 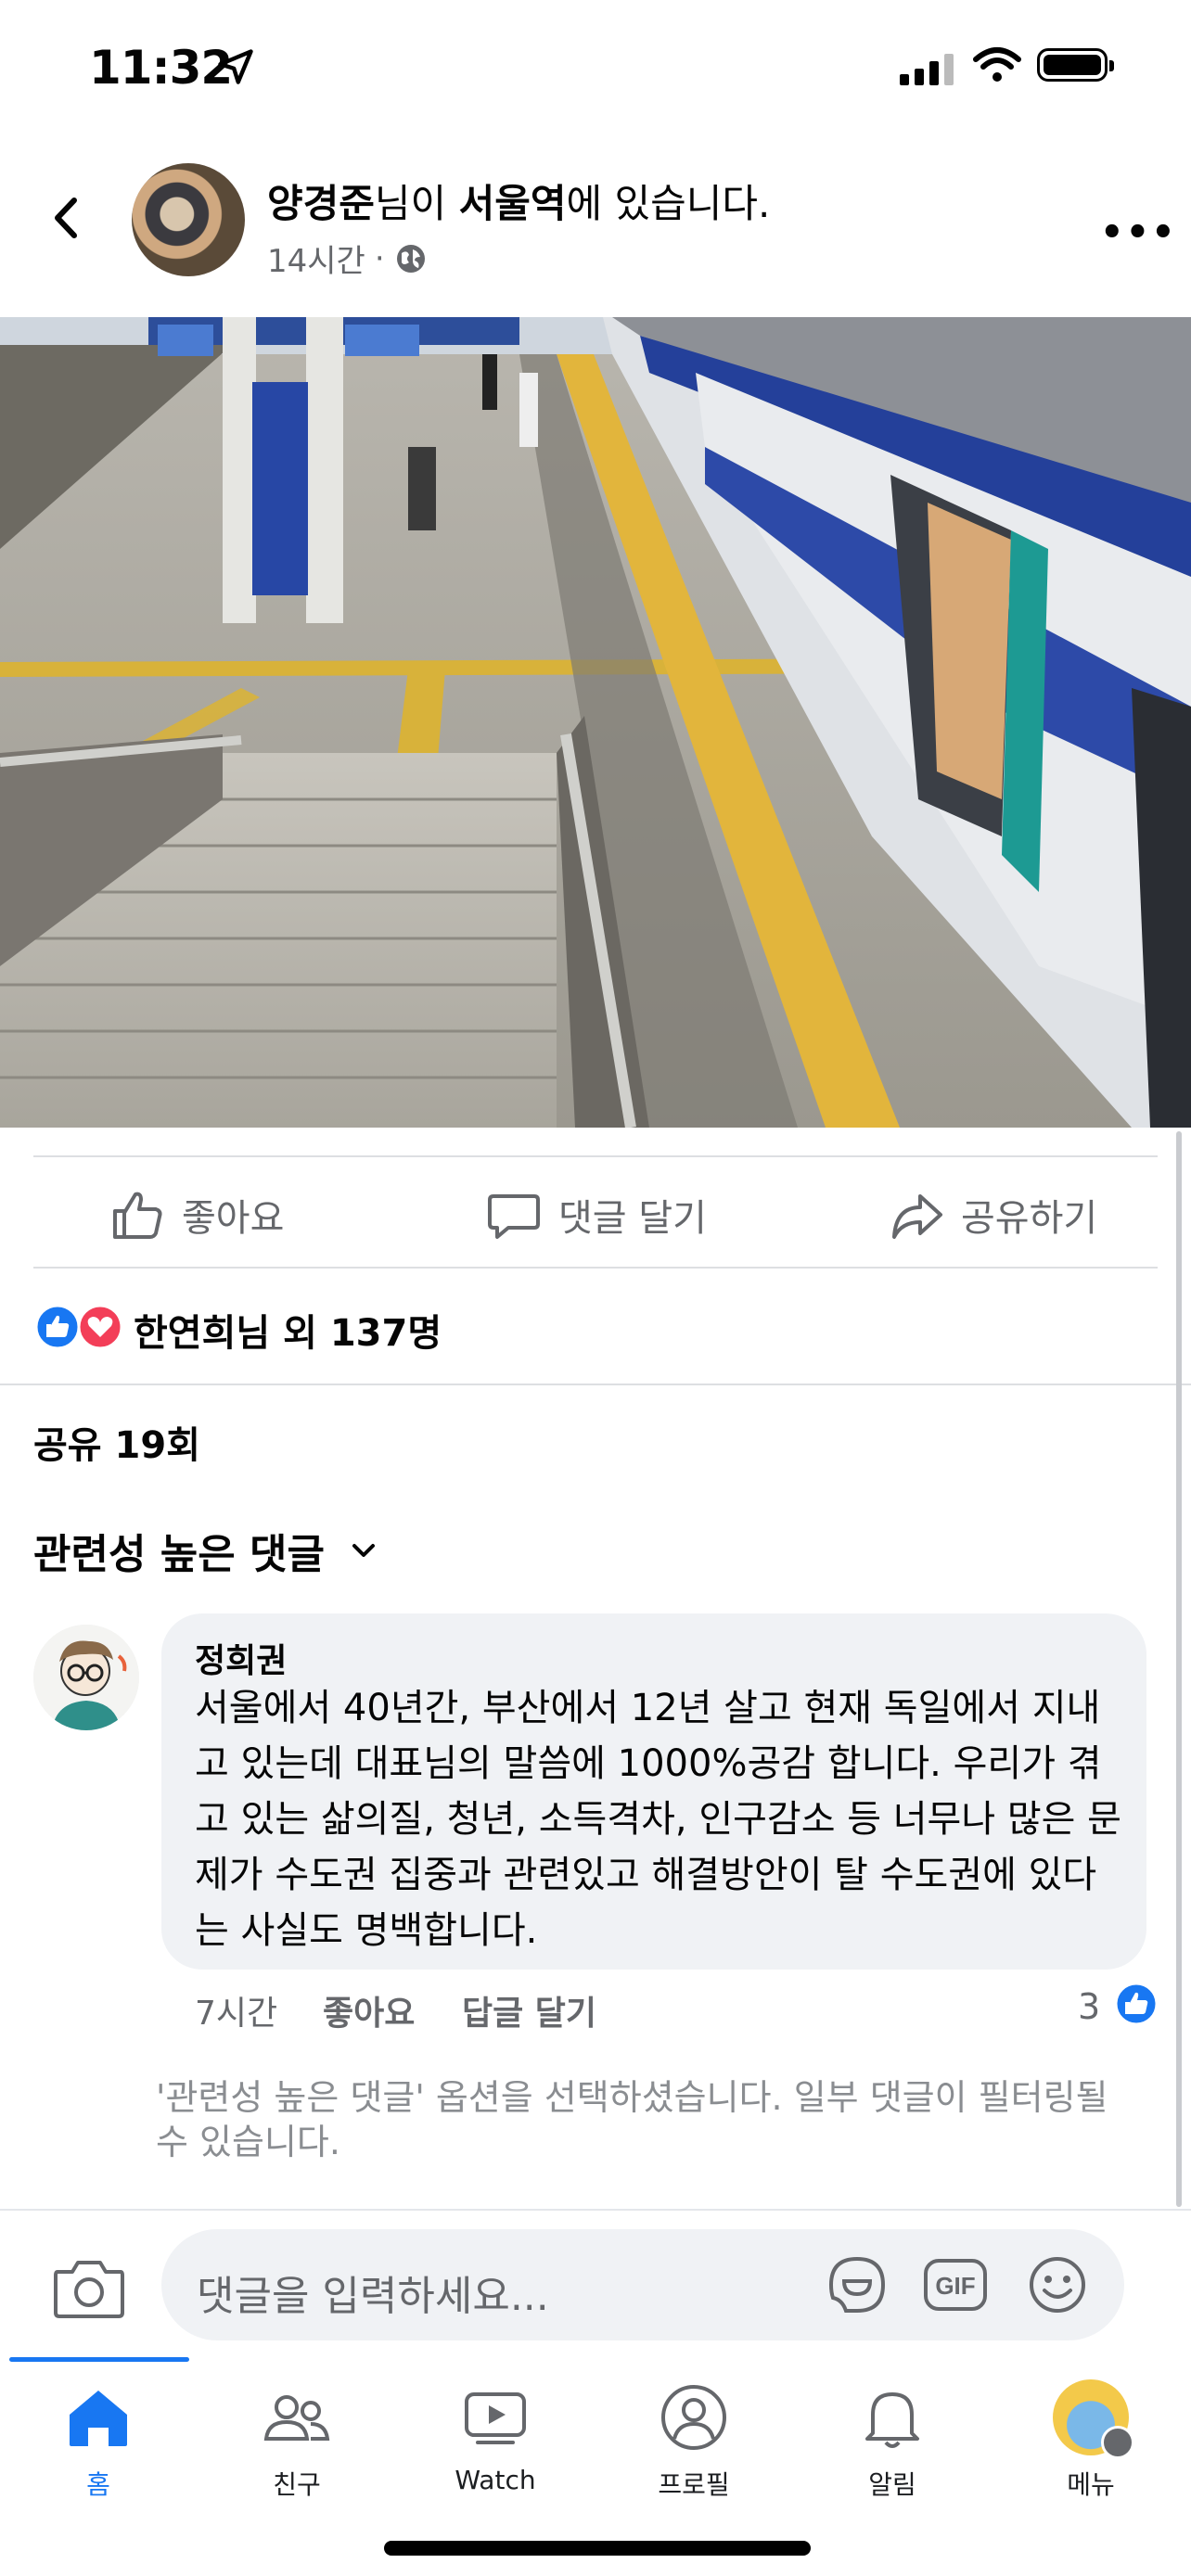 What do you see at coordinates (241, 1658) in the screenshot?
I see `commenter-name: 정희권` at bounding box center [241, 1658].